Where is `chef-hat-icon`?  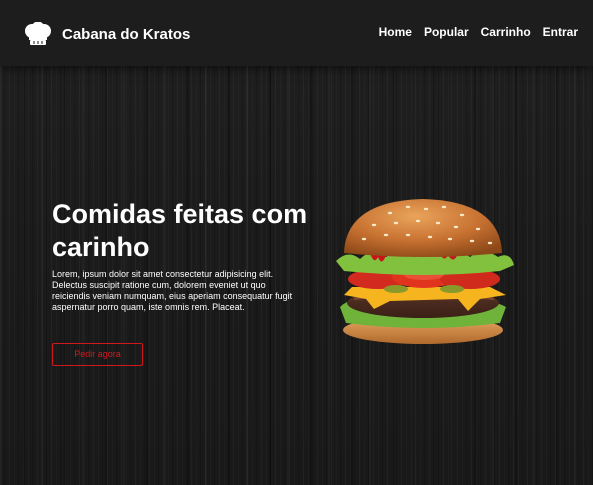
chef-hat-icon is located at coordinates (38, 34).